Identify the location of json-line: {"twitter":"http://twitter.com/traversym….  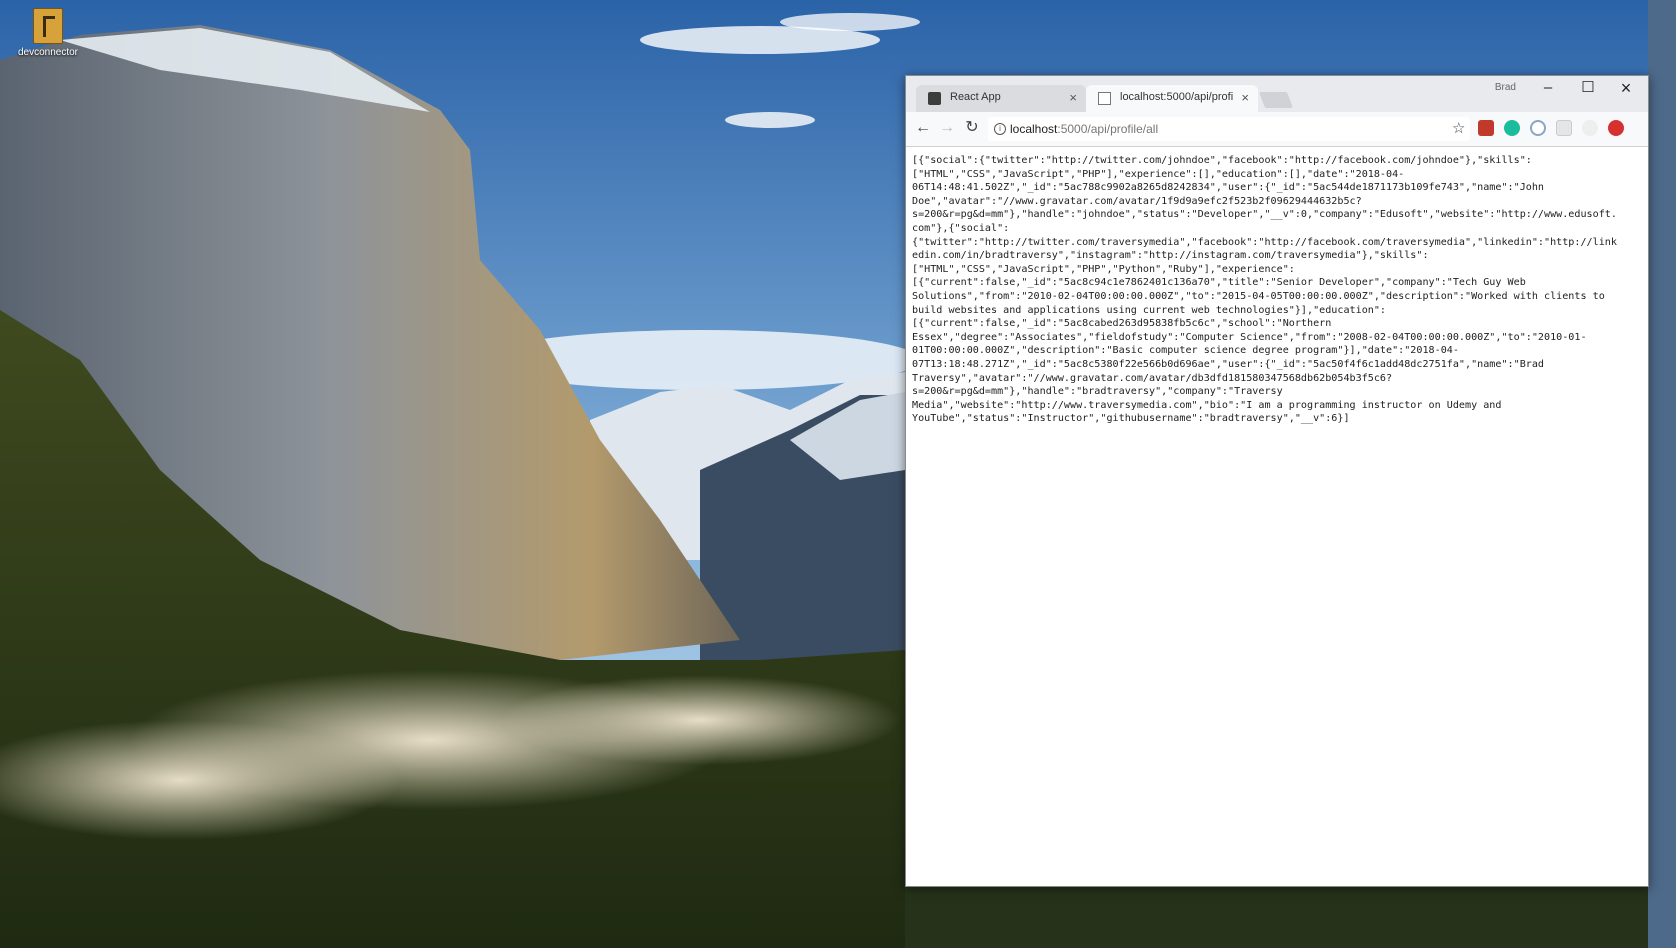
(1264, 242).